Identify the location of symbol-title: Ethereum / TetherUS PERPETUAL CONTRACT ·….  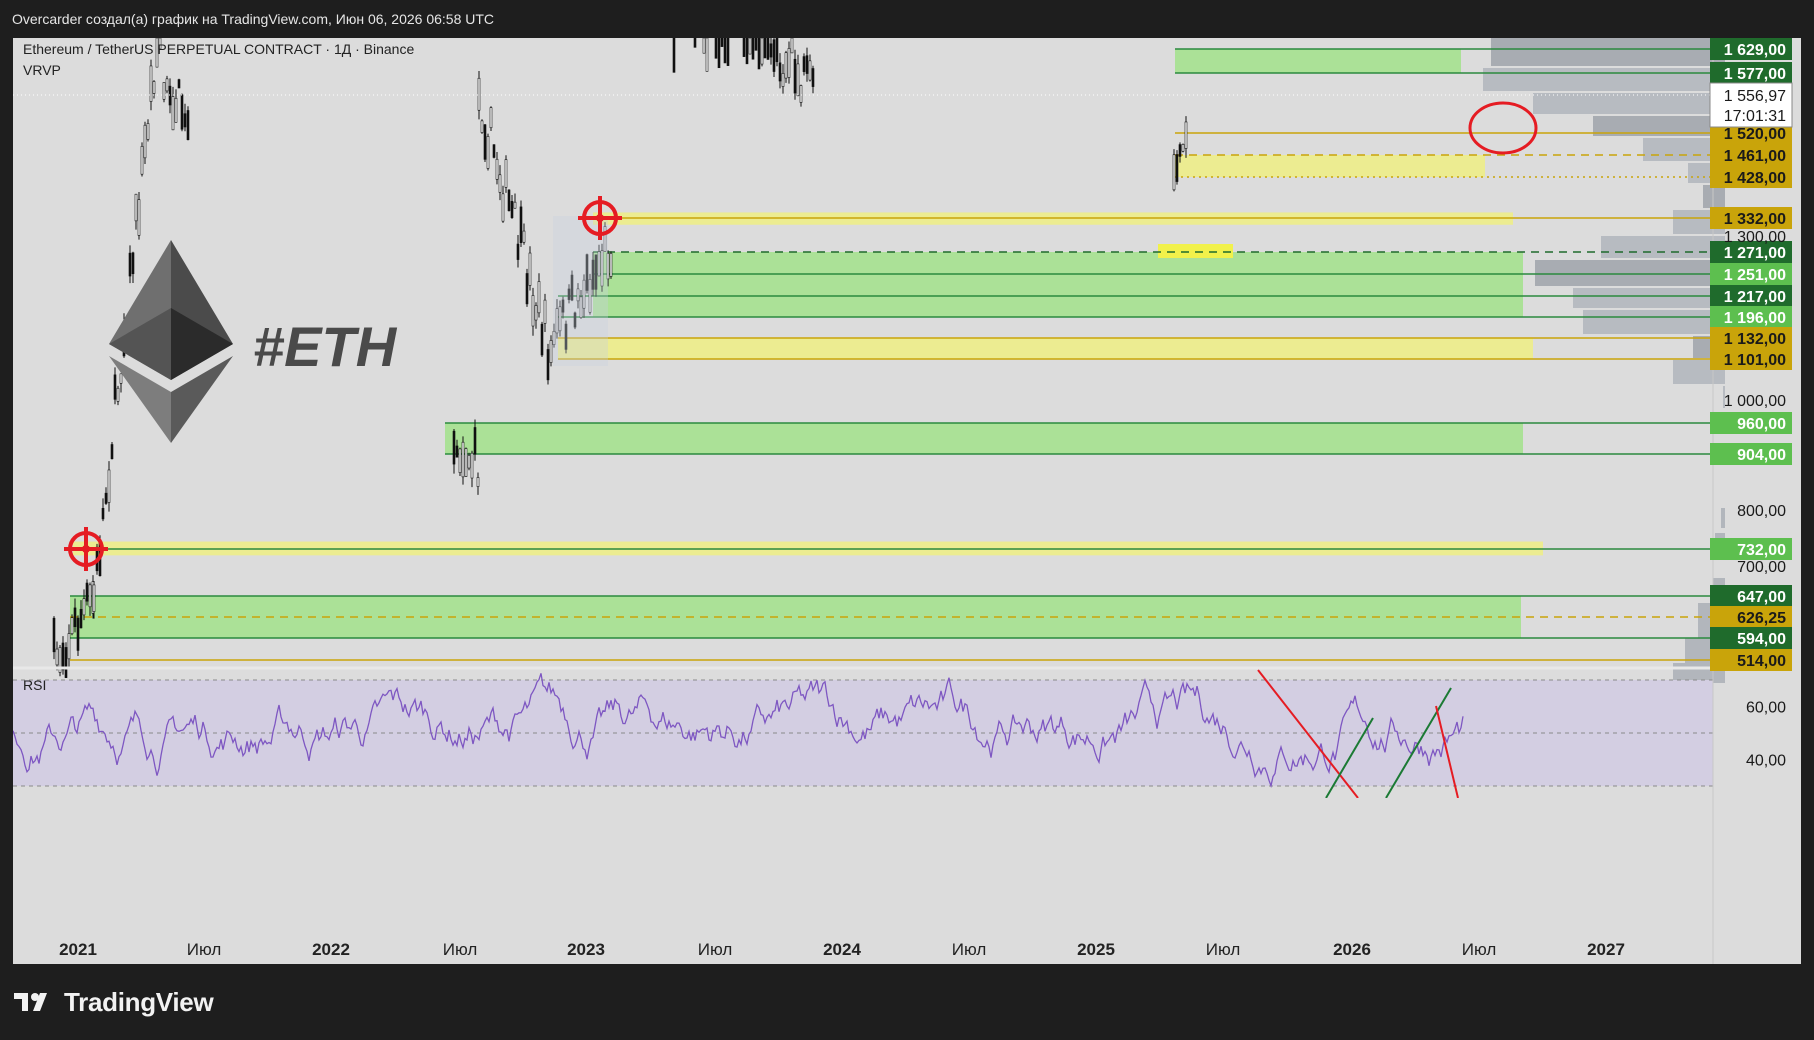
(218, 49).